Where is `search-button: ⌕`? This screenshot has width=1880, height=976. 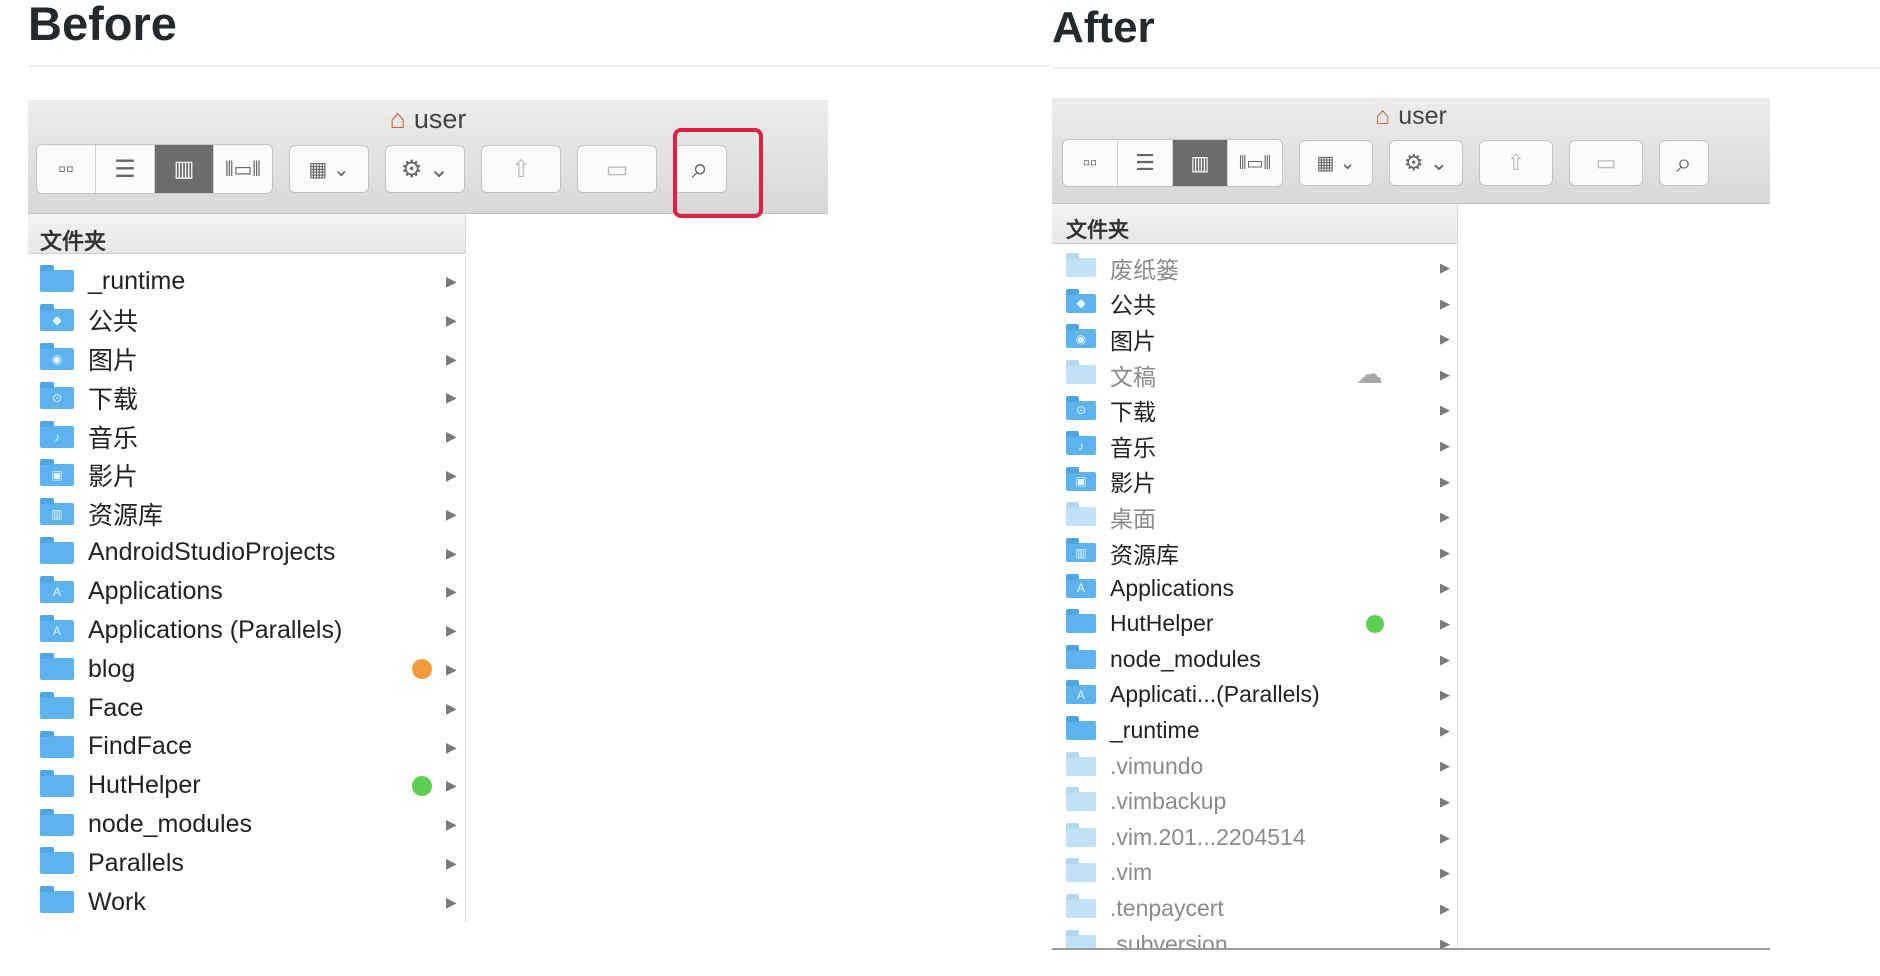
search-button: ⌕ is located at coordinates (1684, 163).